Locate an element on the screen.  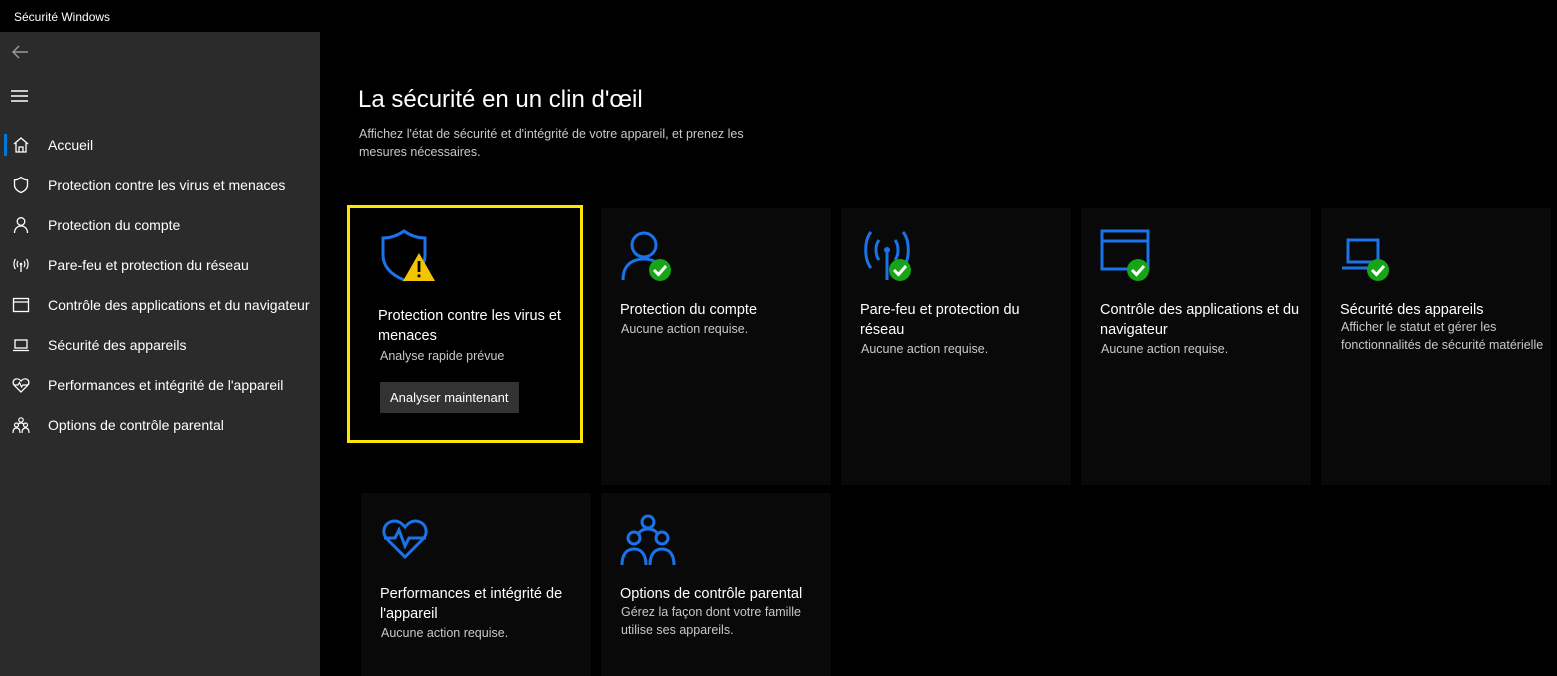
sidebar-item-accueil: Accueil is located at coordinates (160, 145).